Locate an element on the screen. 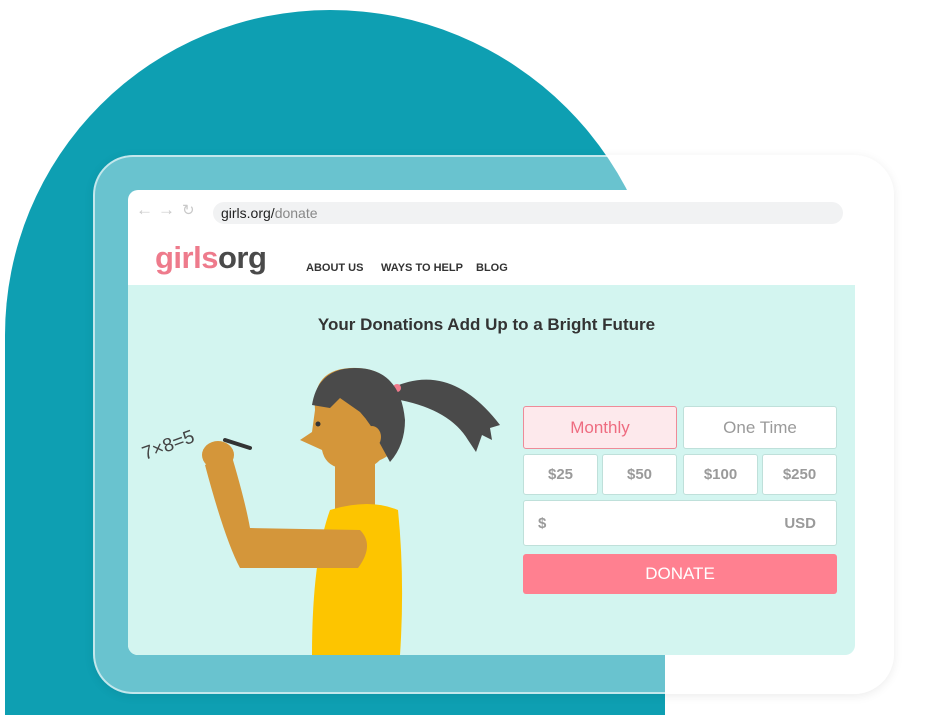  logo: girlsorg is located at coordinates (211, 258).